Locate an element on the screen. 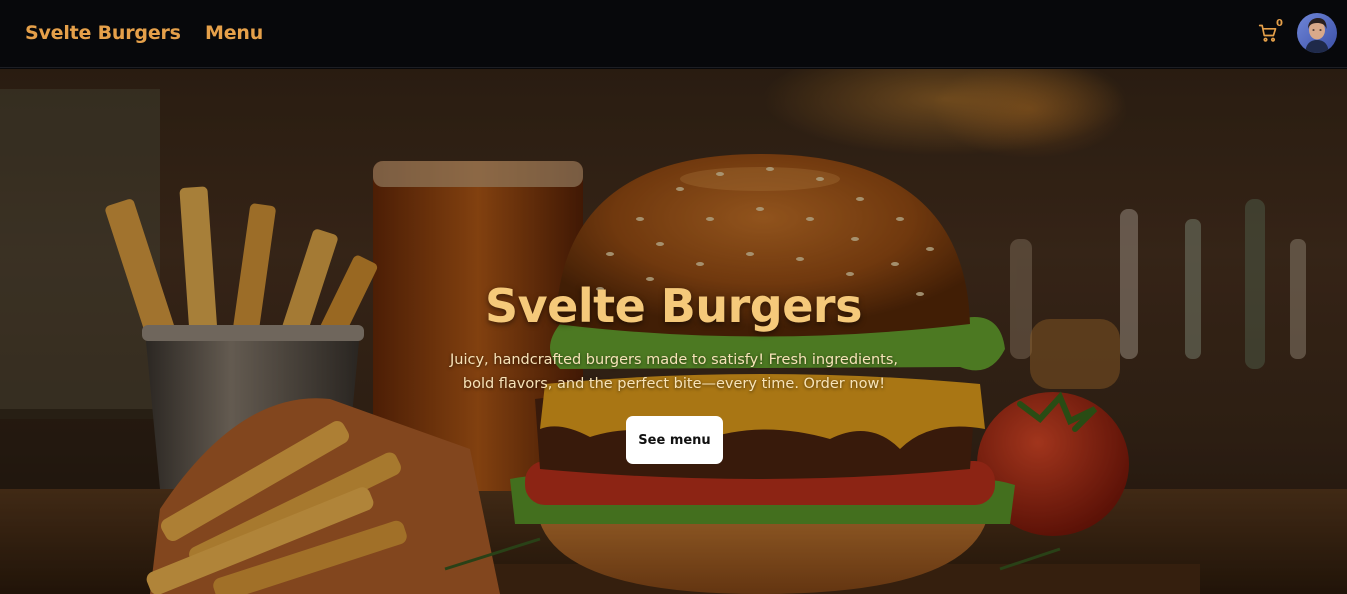 The image size is (1347, 594). cart-icon is located at coordinates (1267, 33).